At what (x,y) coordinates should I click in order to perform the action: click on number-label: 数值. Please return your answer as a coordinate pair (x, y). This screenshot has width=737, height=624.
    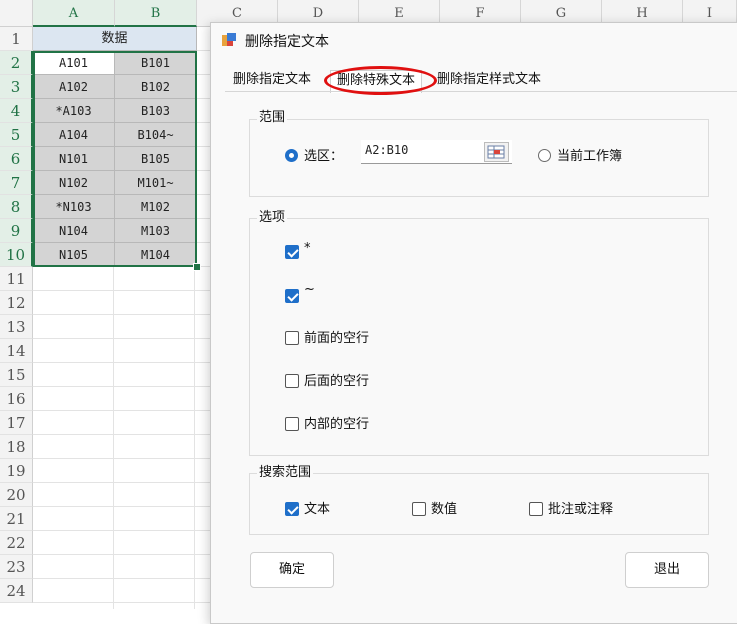
    Looking at the image, I should click on (444, 509).